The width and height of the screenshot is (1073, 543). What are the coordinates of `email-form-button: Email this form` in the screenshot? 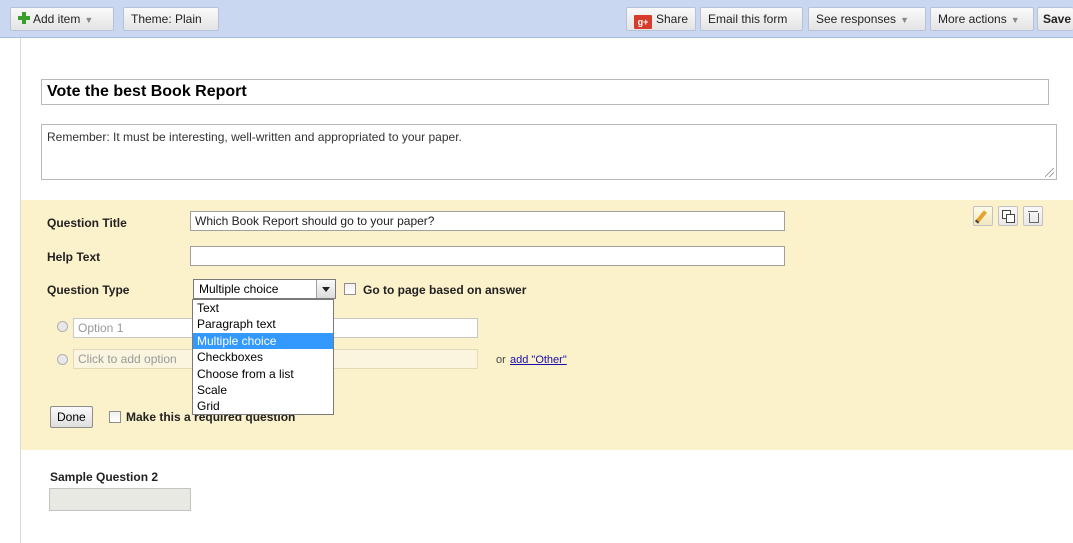 It's located at (751, 19).